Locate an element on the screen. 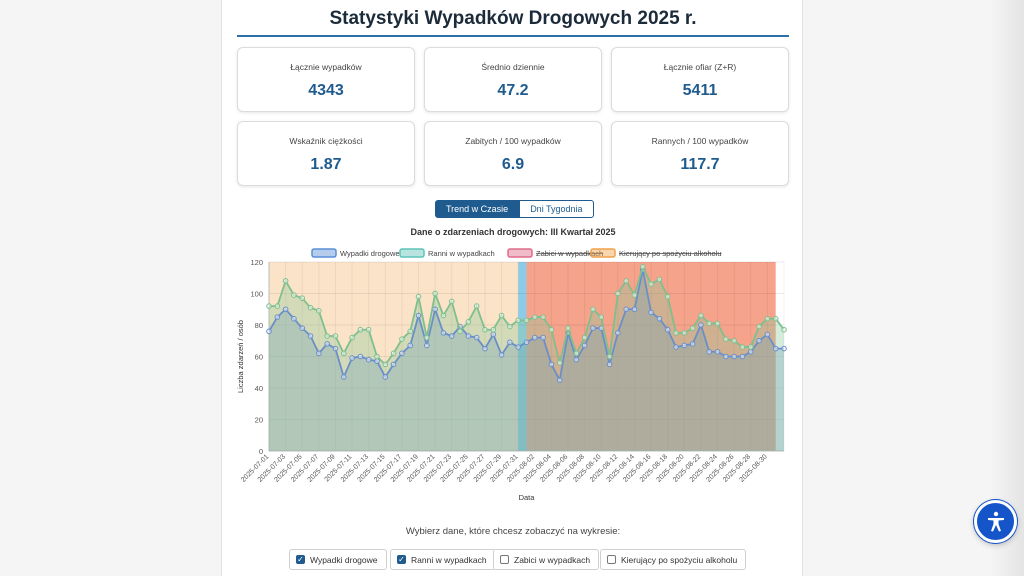 The width and height of the screenshot is (1024, 576). y-axis-title: Liczba zdarzeń / osób is located at coordinates (240, 356).